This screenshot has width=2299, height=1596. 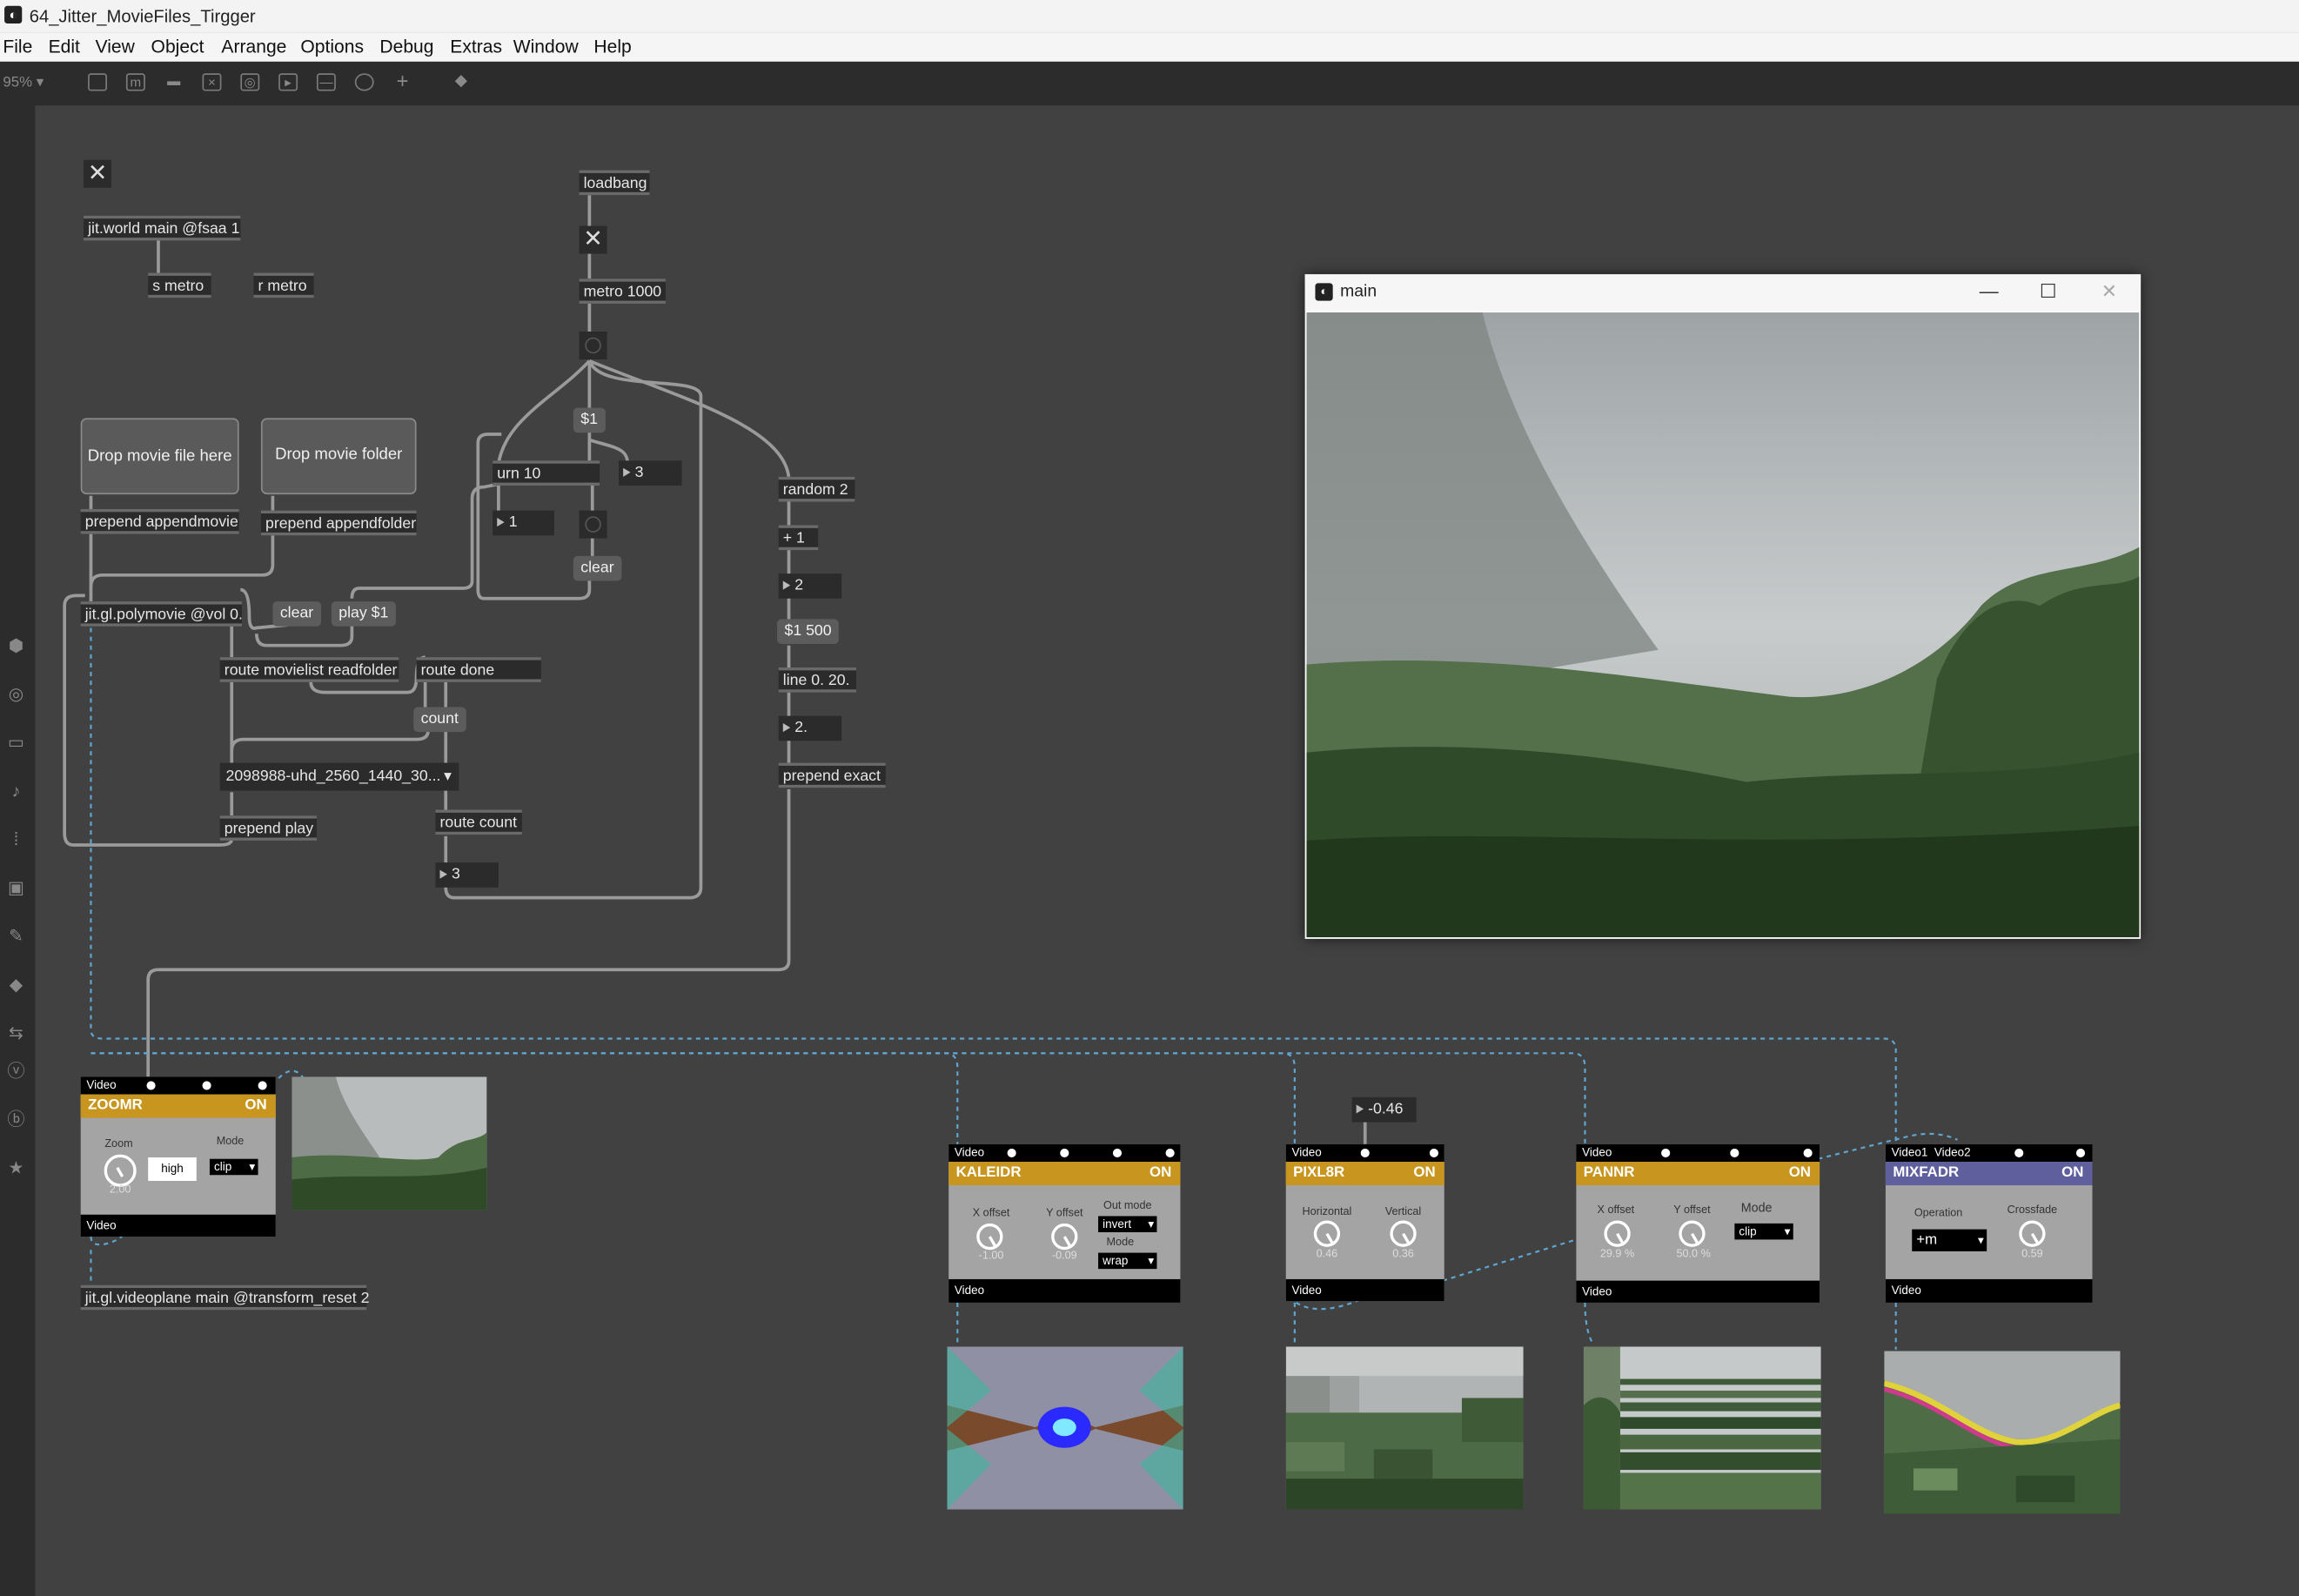 I want to click on pixl8r-name: PIXL8R, so click(x=1319, y=1172).